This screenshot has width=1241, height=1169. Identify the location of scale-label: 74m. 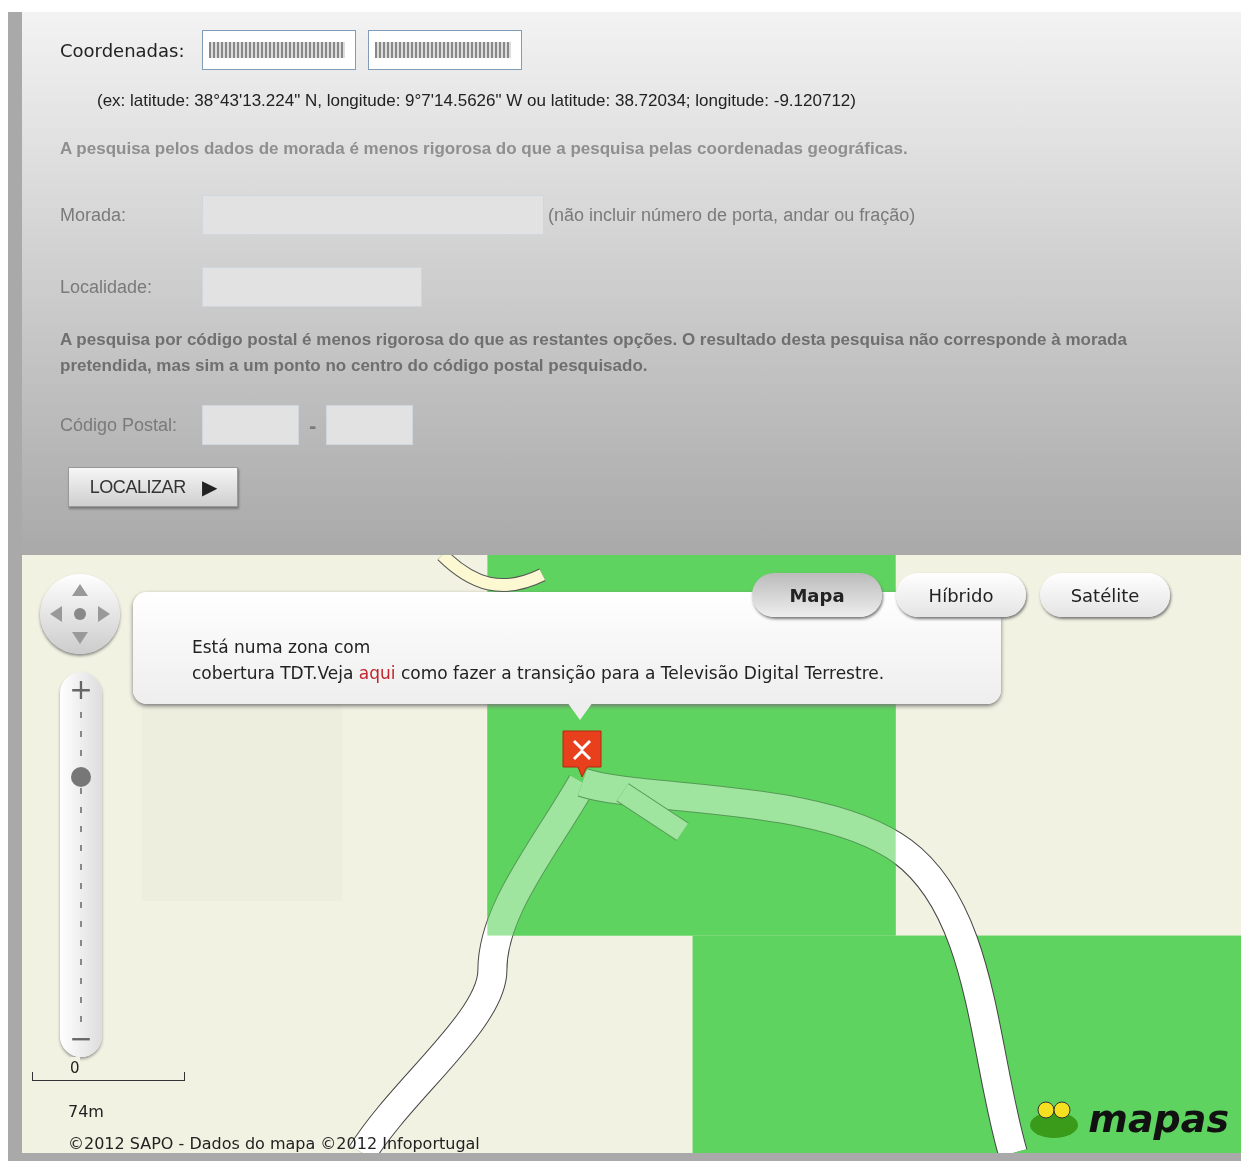
(86, 1112).